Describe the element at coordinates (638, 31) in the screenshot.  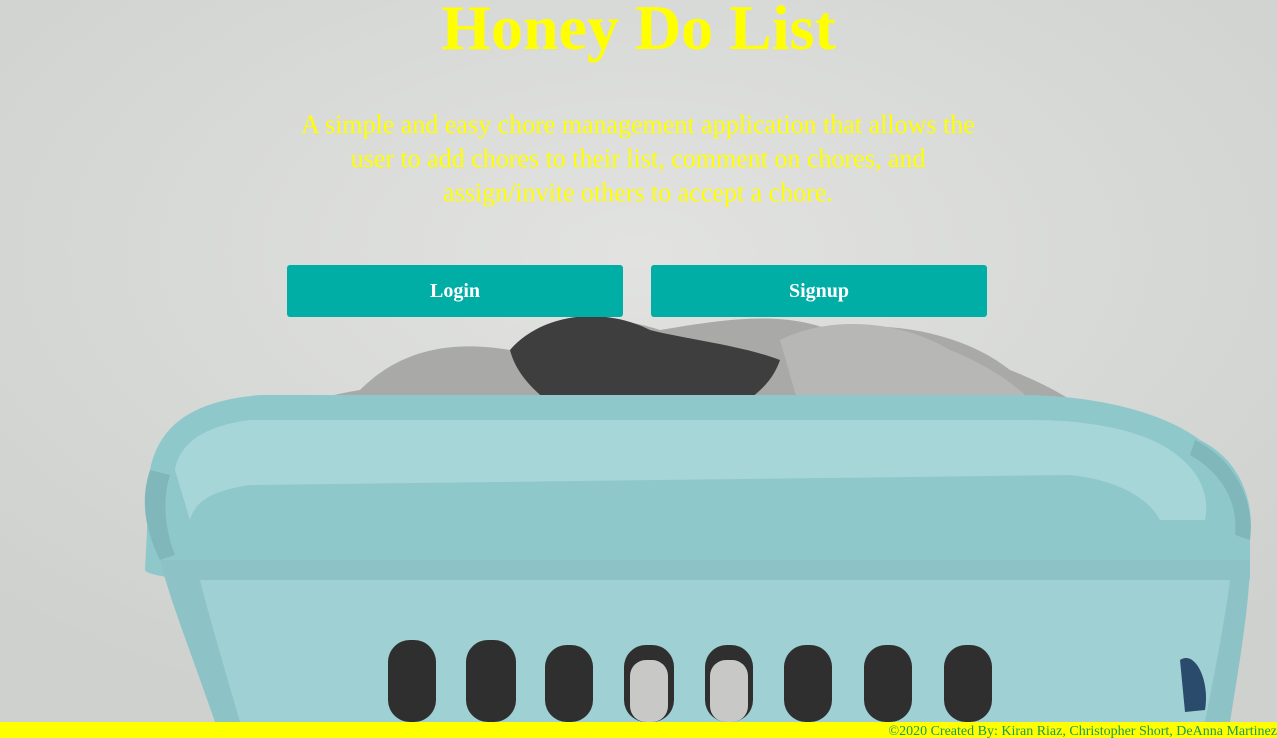
I see `page-title: Honey Do List` at that location.